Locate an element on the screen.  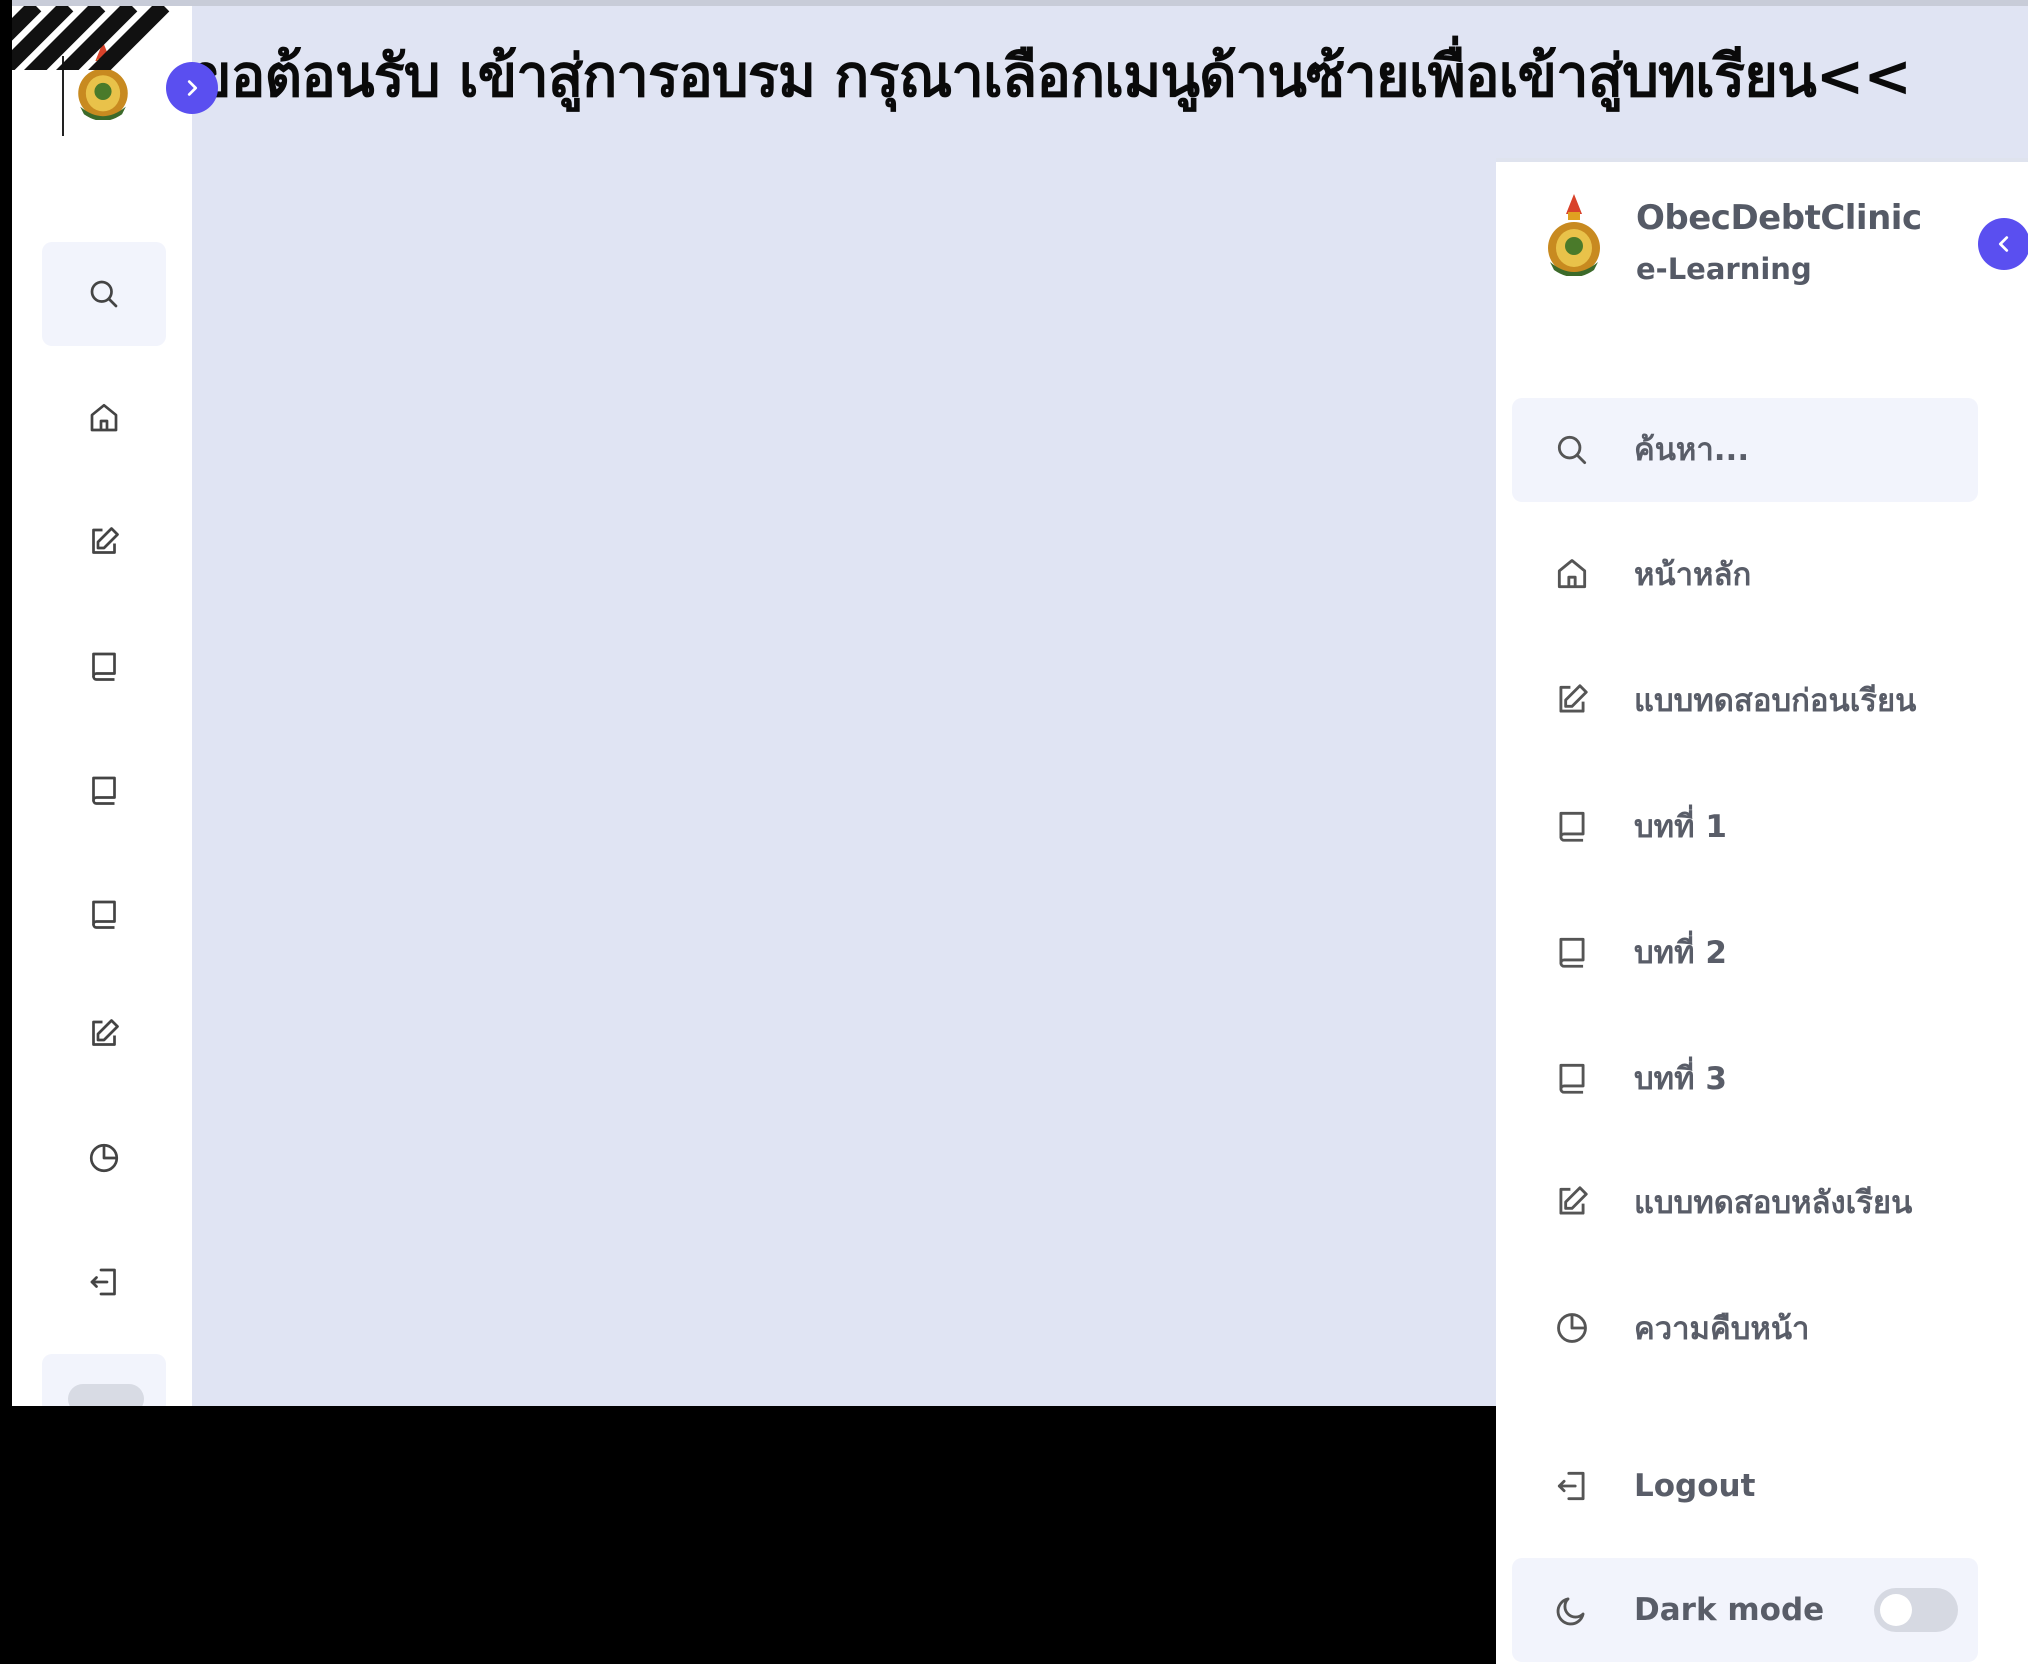
brand-title: ObecDebtClinic is located at coordinates (1779, 218).